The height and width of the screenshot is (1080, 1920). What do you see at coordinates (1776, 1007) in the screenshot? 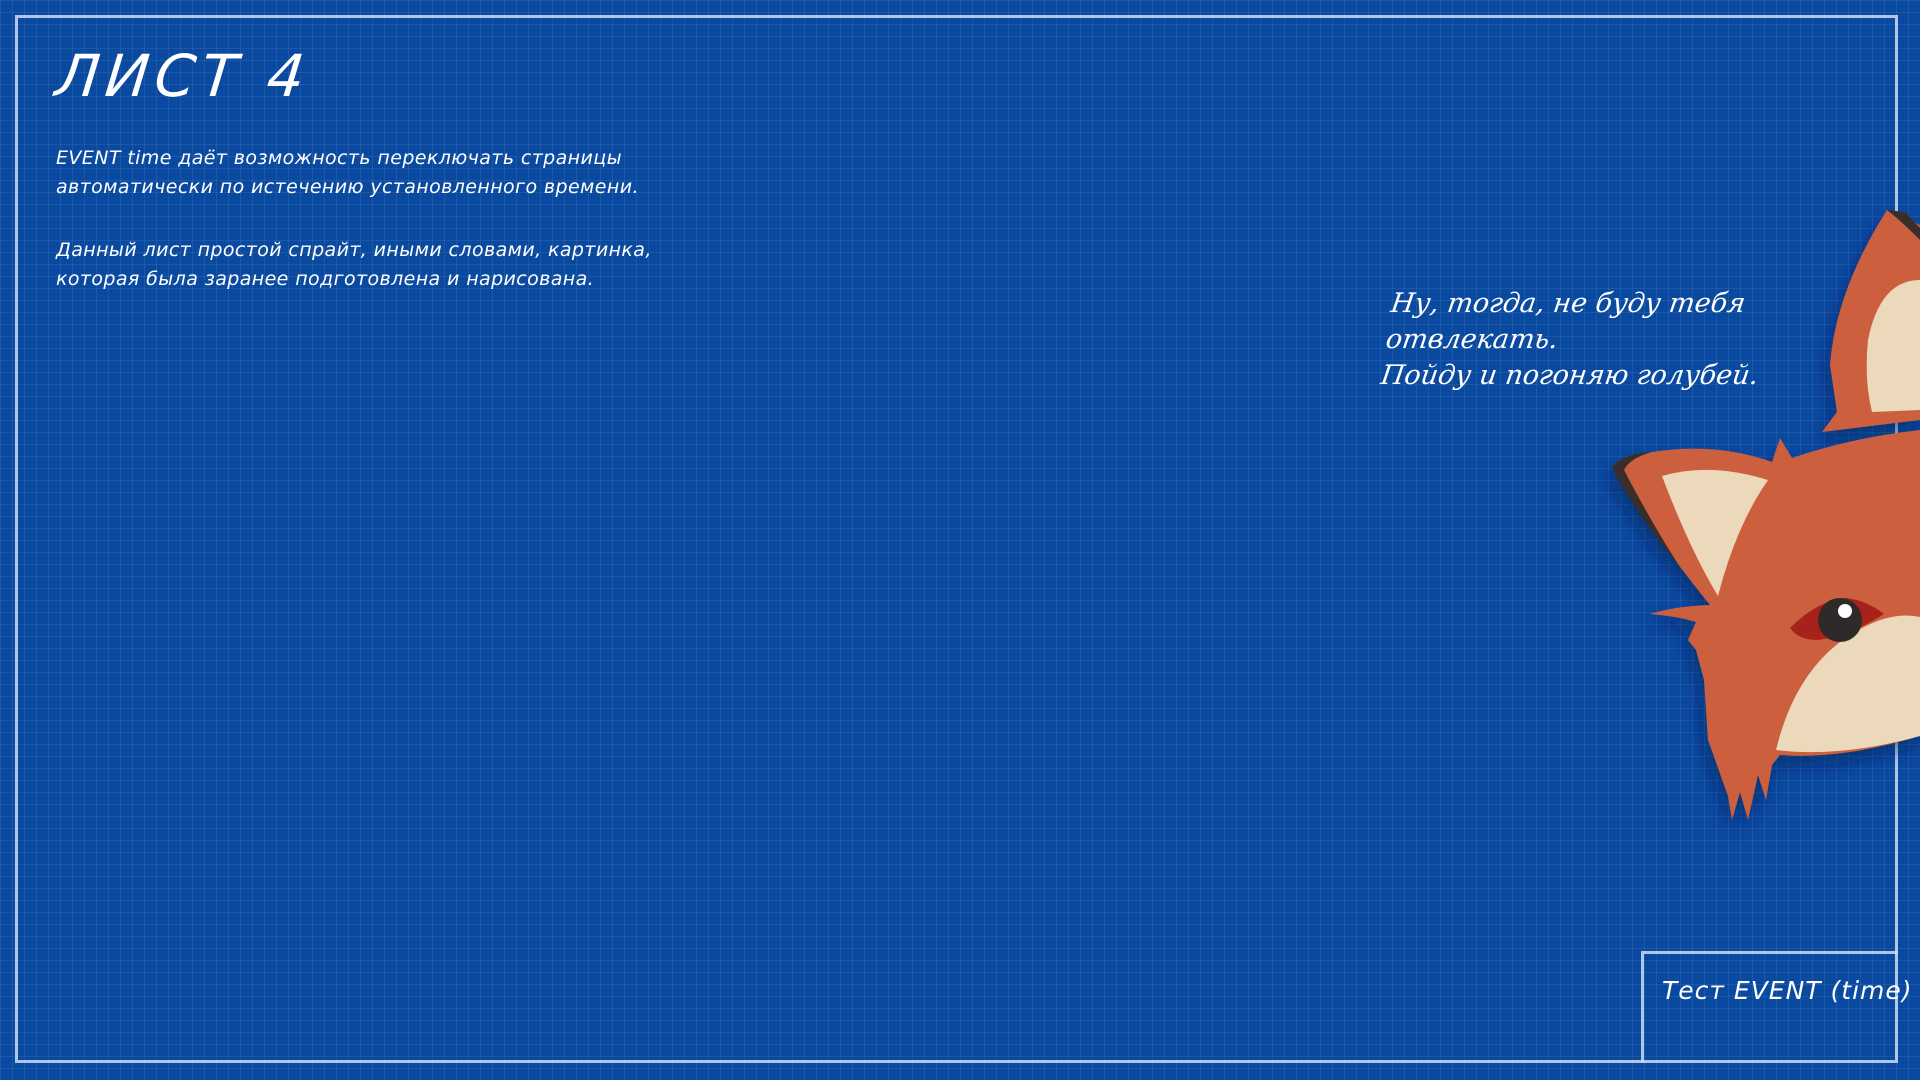
I see `title-block-stamp: Тест EVENT (time)` at bounding box center [1776, 1007].